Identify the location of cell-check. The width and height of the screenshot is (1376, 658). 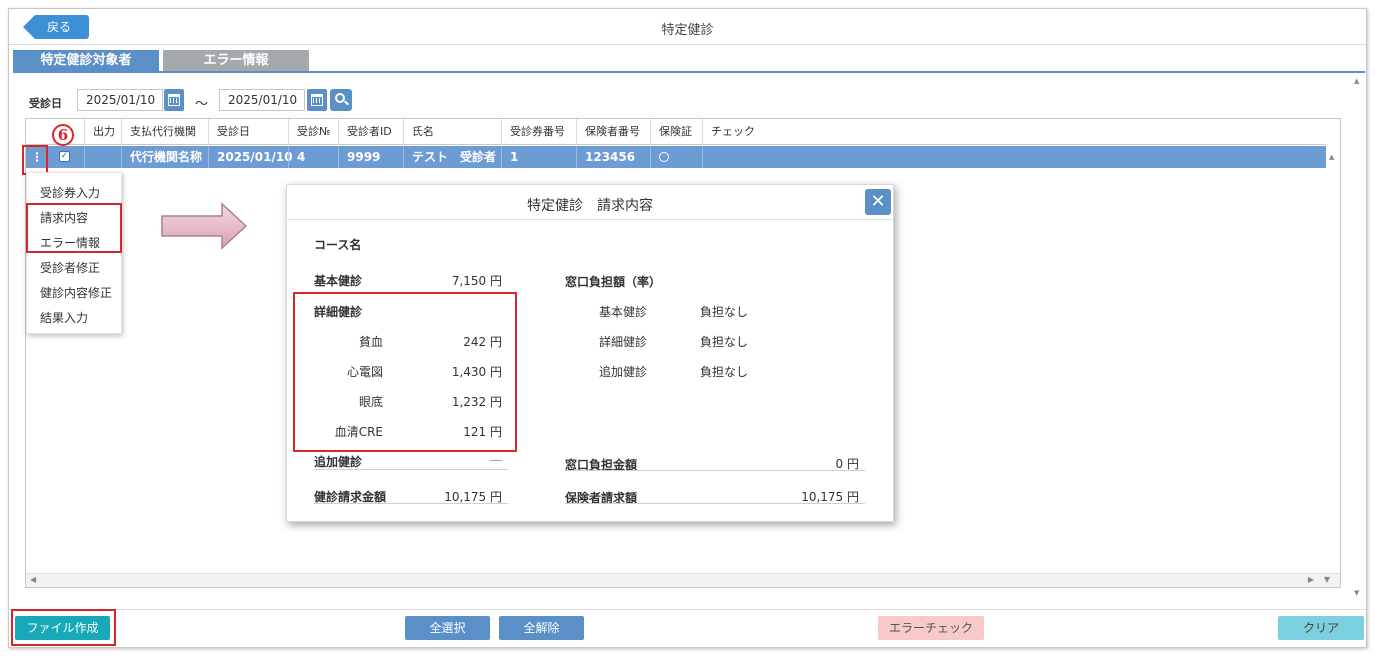
(1014, 157).